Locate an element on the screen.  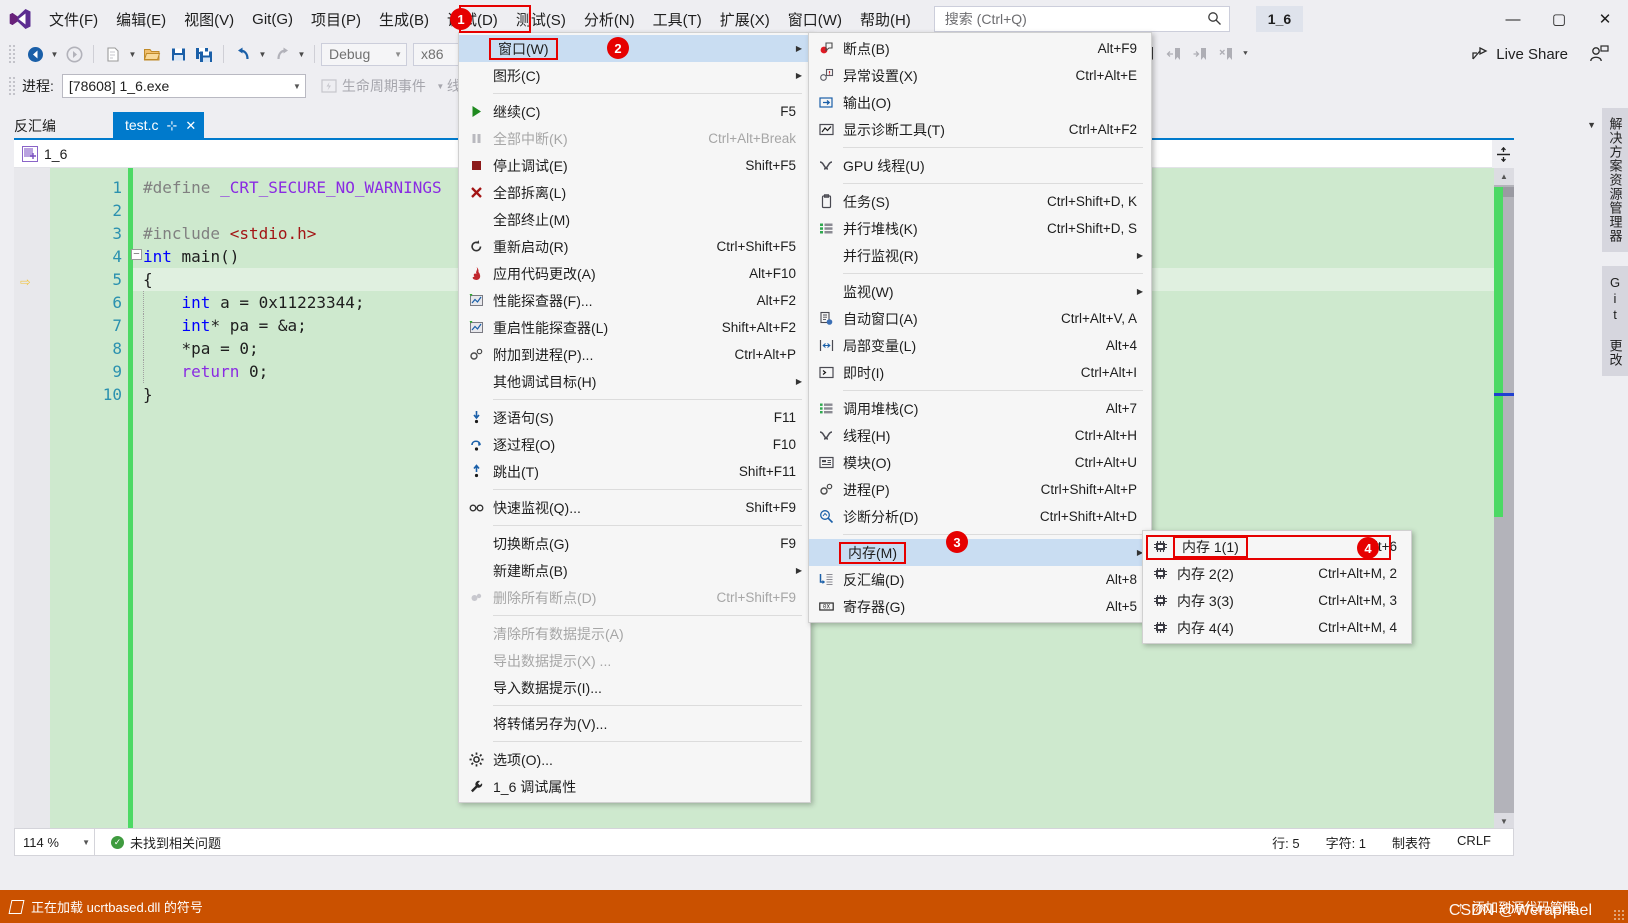
win-tasks: 任务(S) Ctrl+Shift+D, K is located at coordinates (980, 201).